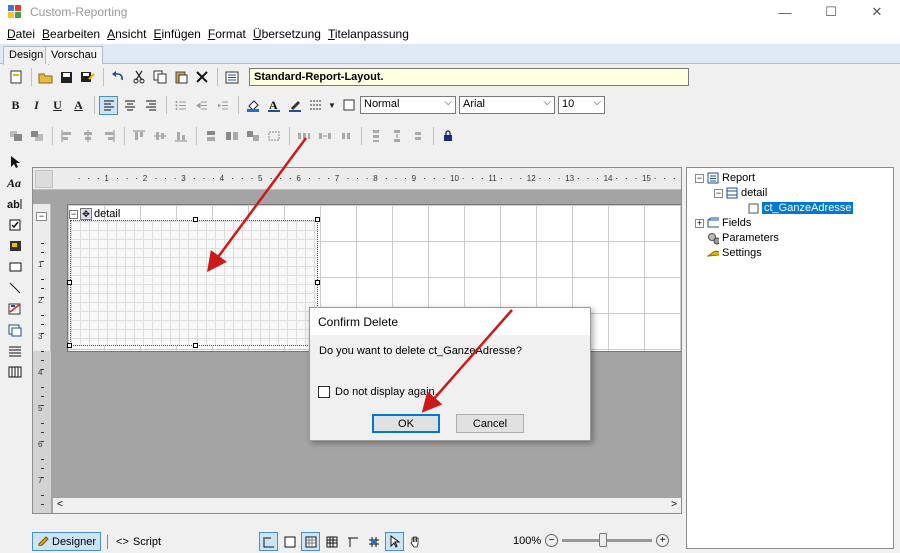  What do you see at coordinates (15, 136) in the screenshot?
I see `bring-front-icon` at bounding box center [15, 136].